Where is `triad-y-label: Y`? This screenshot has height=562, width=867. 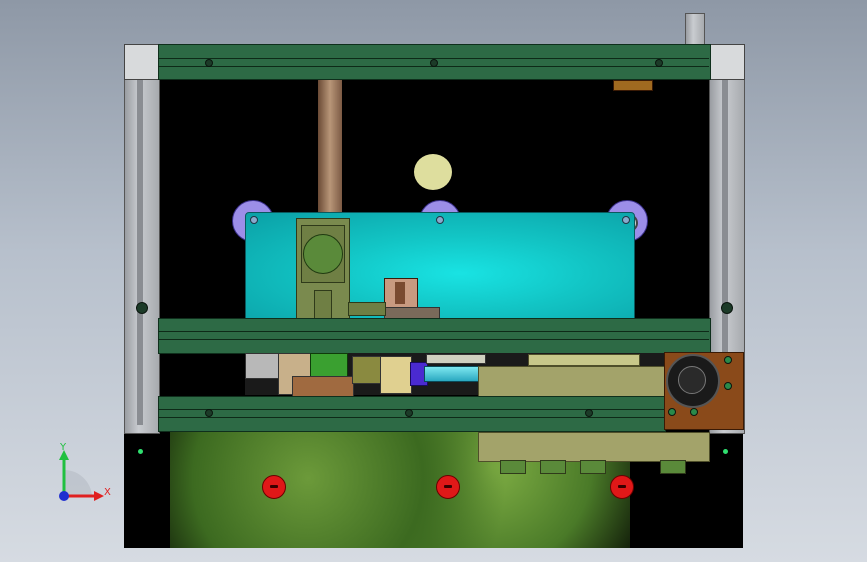
triad-y-label: Y is located at coordinates (63, 447).